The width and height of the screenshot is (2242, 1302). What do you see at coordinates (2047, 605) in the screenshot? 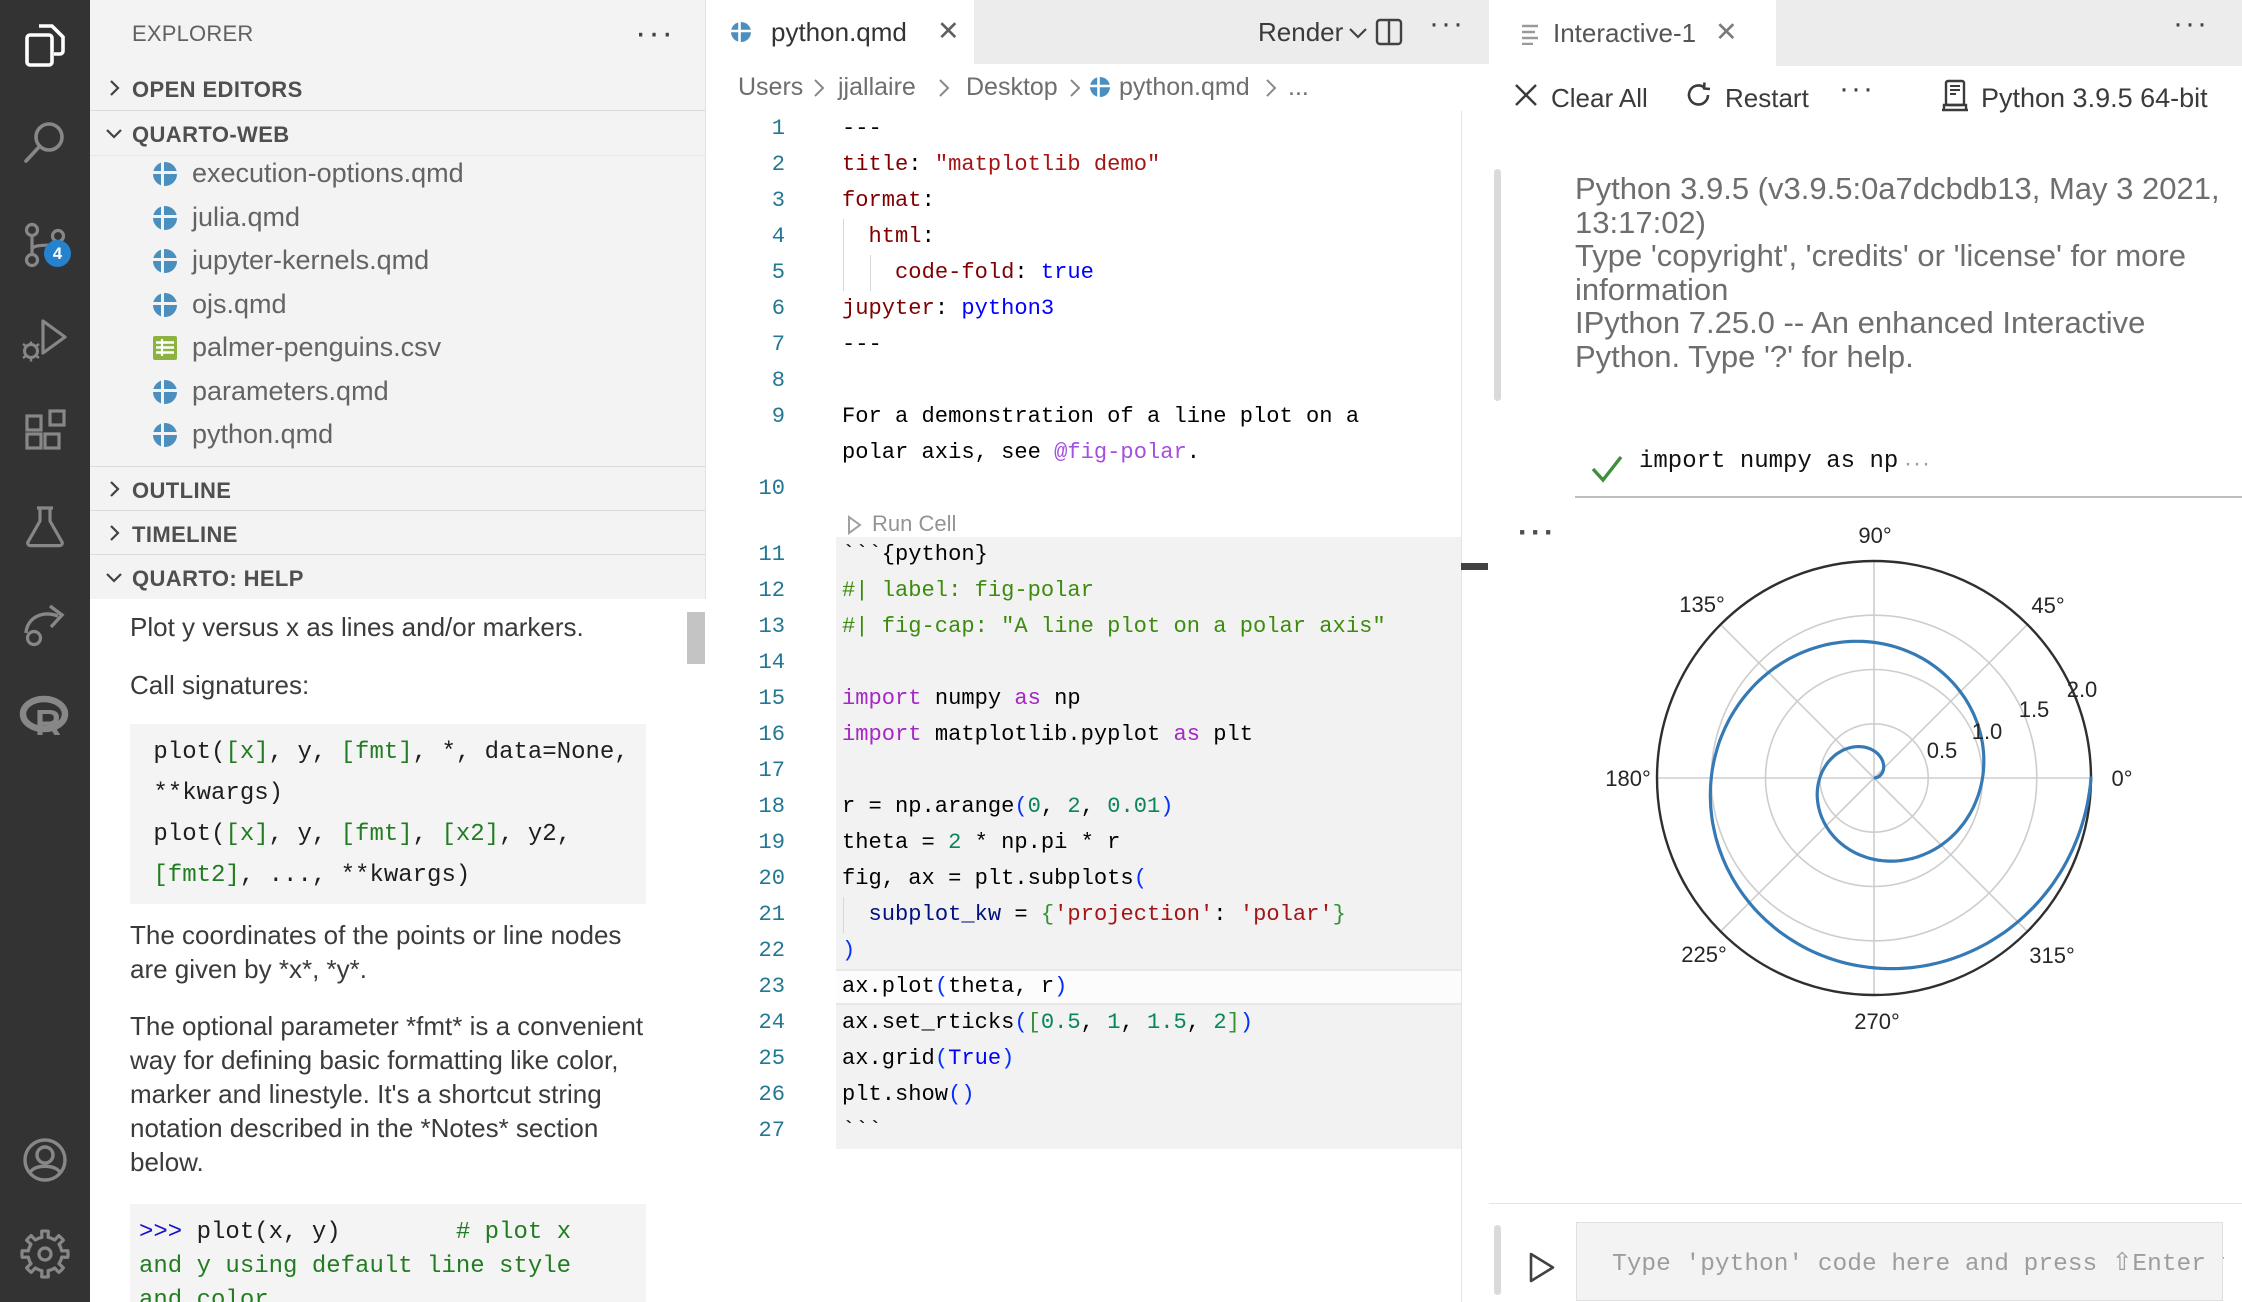
I see `svg-text: 45°` at bounding box center [2047, 605].